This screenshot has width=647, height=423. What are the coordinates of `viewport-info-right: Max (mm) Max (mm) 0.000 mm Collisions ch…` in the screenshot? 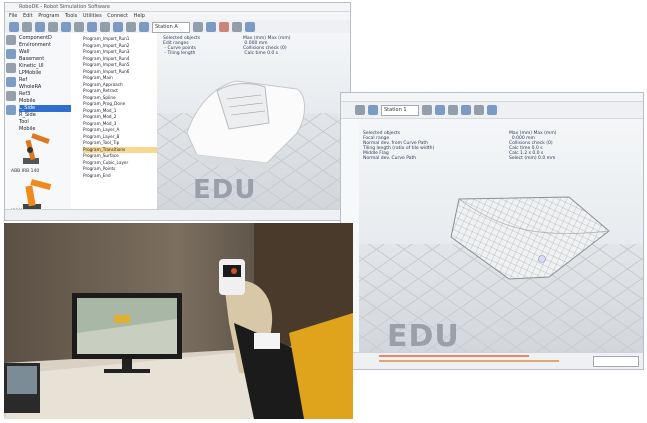 It's located at (267, 46).